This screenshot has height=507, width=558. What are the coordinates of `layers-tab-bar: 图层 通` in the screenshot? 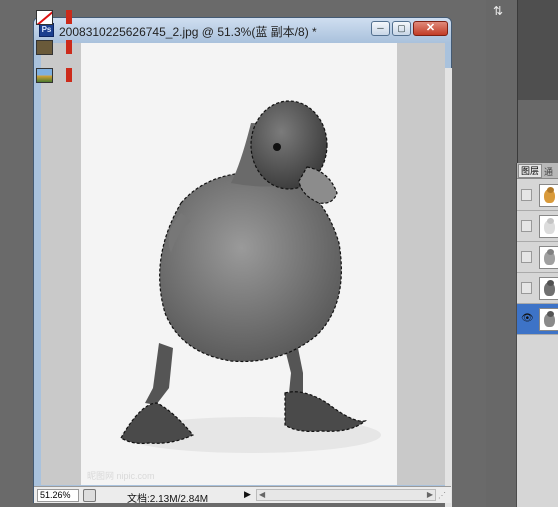 It's located at (537, 171).